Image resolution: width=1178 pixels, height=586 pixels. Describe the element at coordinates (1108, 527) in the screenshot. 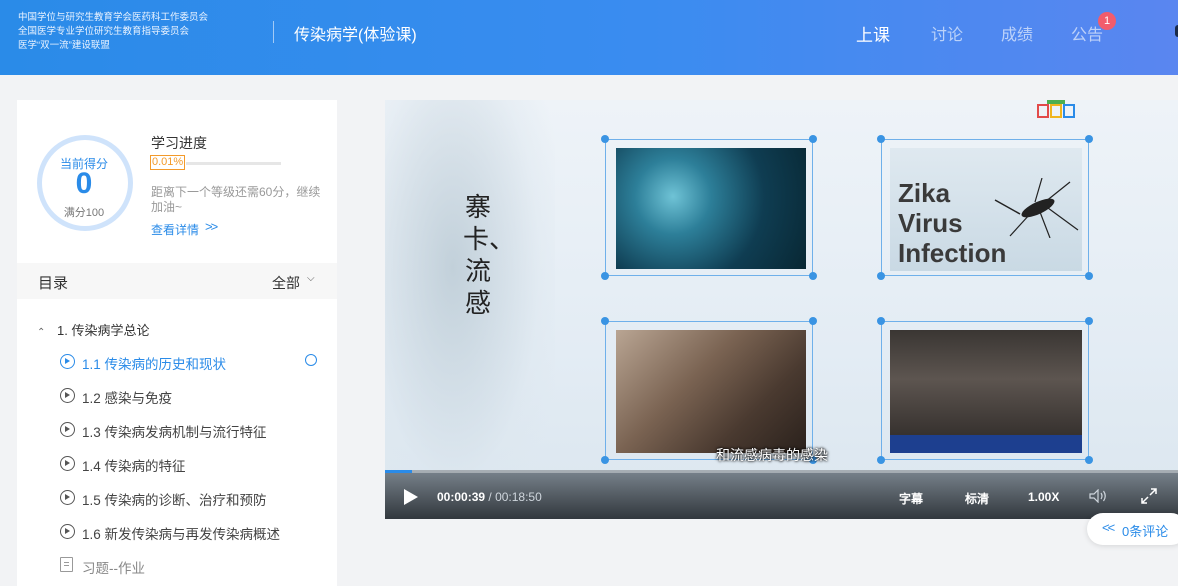

I see `double-chevron-left-icon: <<` at that location.